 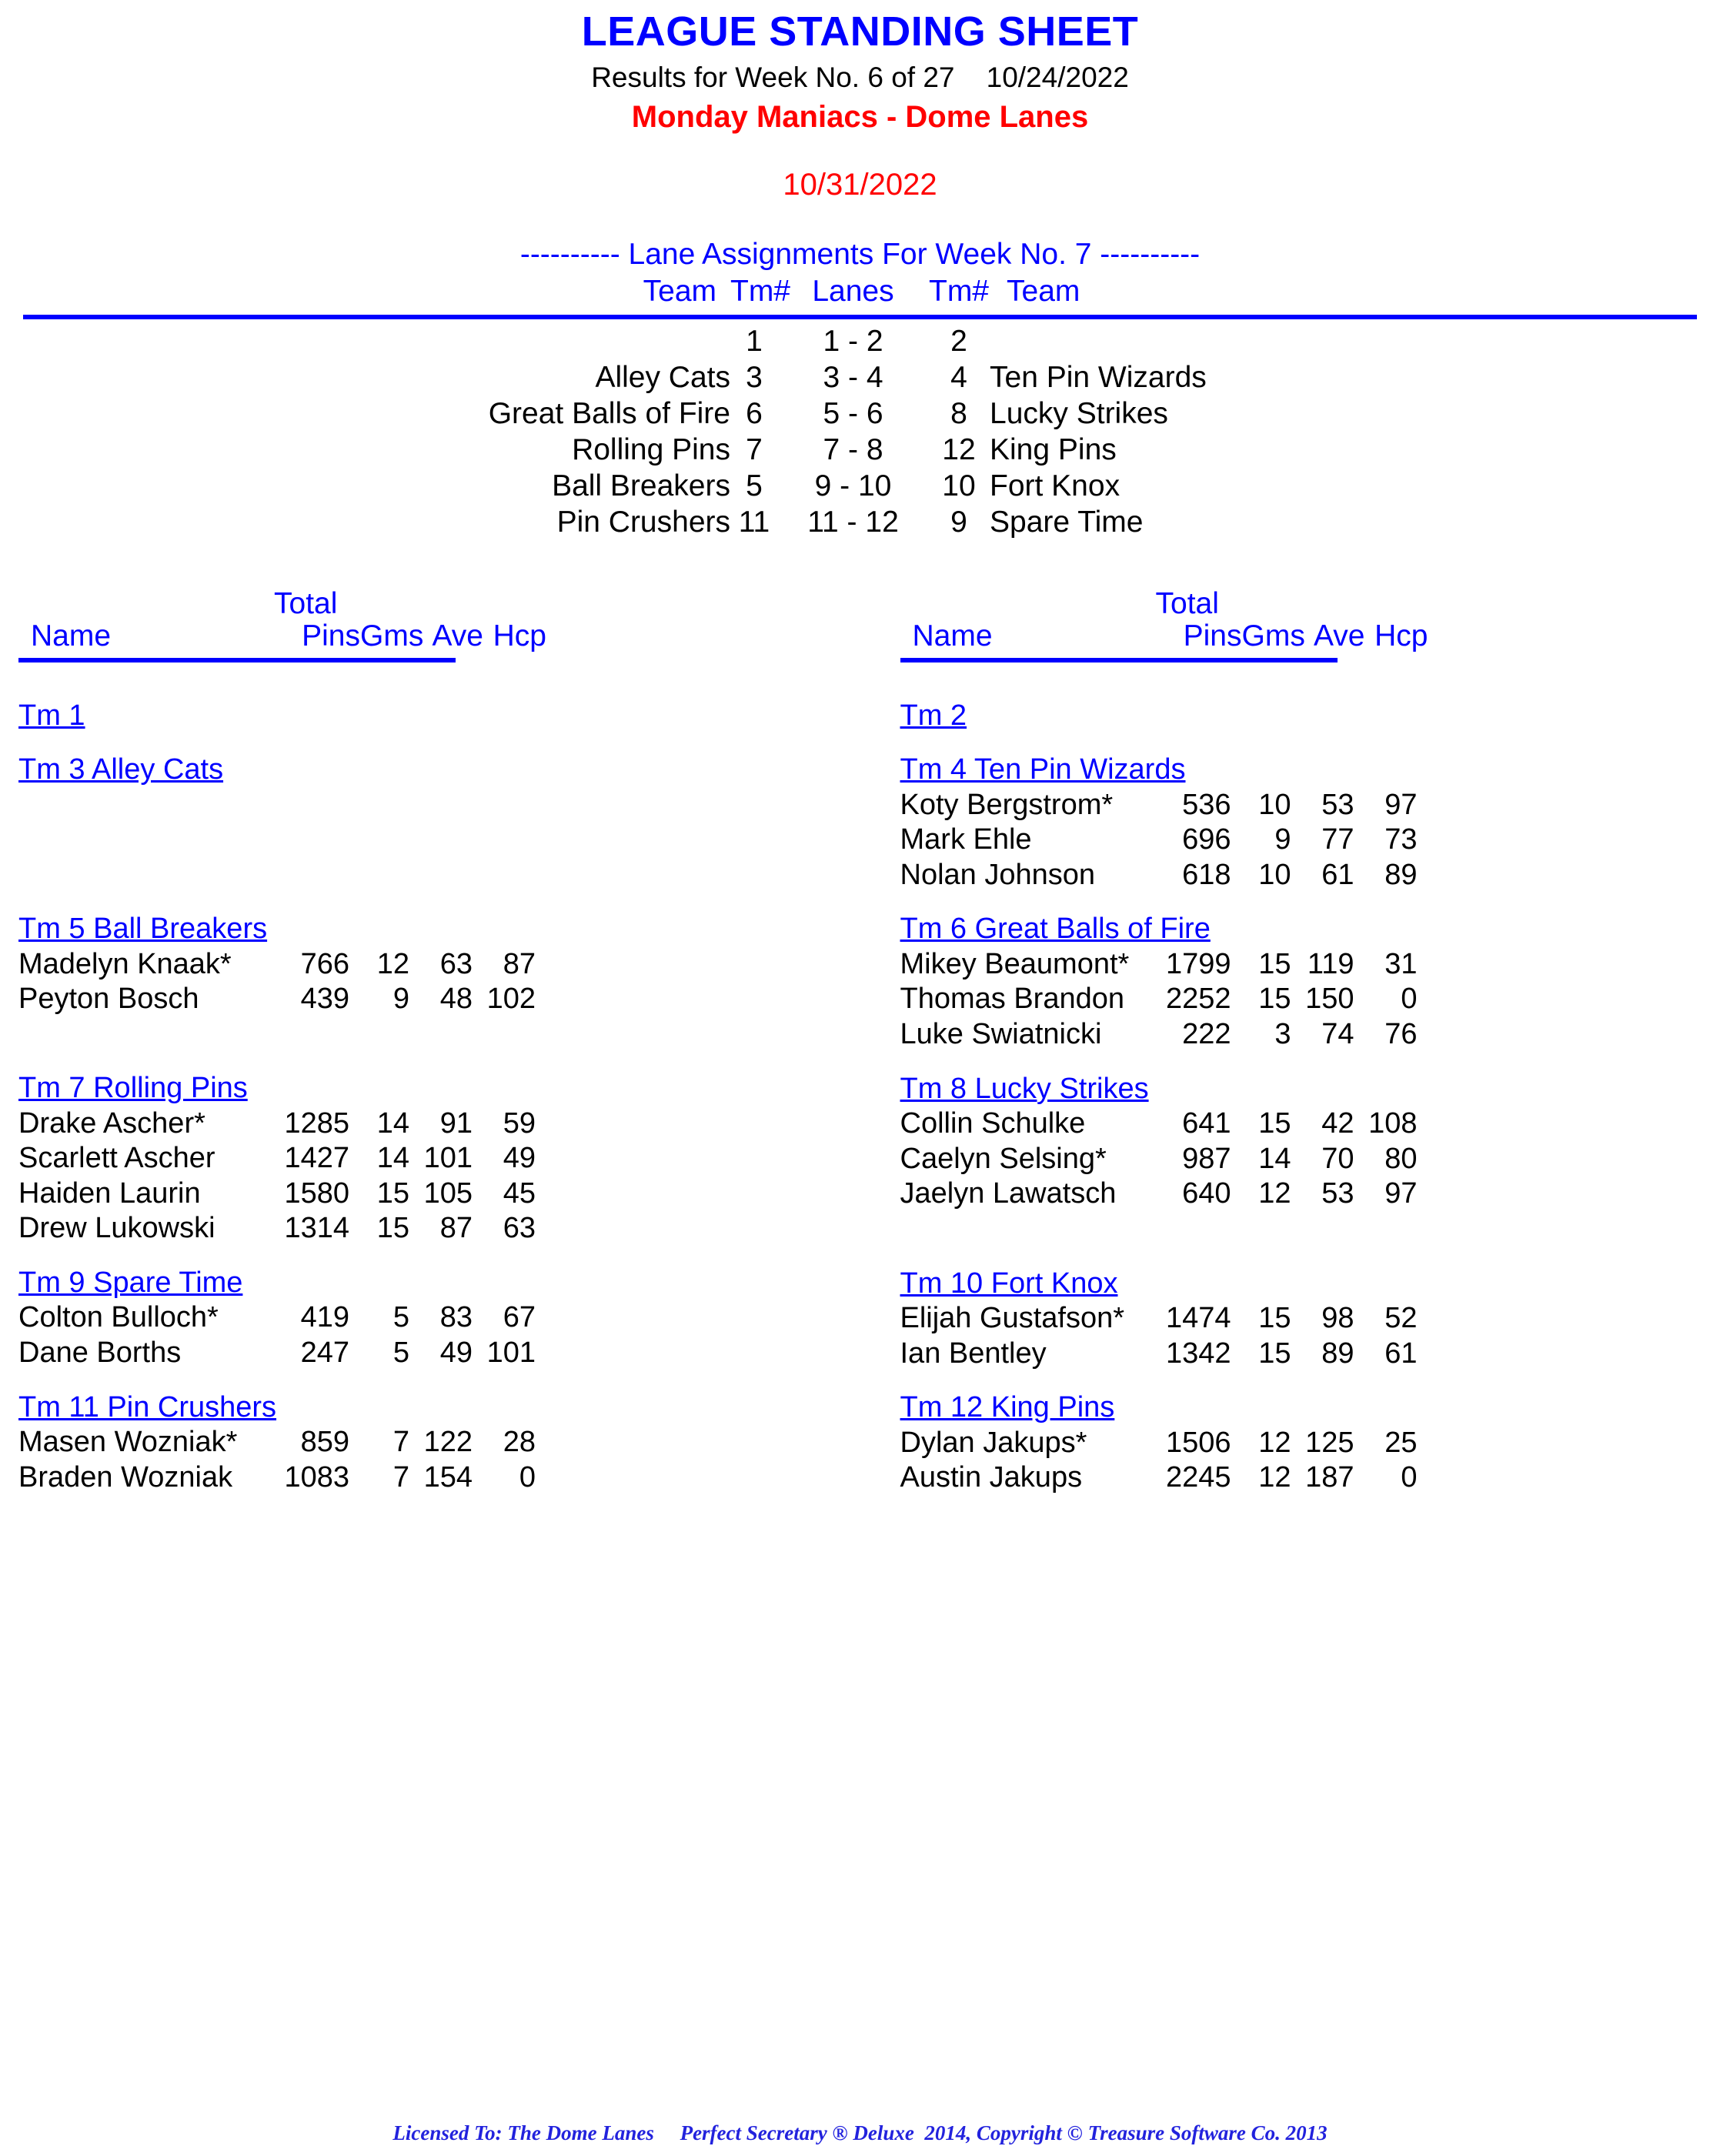 What do you see at coordinates (1282, 1034) in the screenshot?
I see `player-games: 3` at bounding box center [1282, 1034].